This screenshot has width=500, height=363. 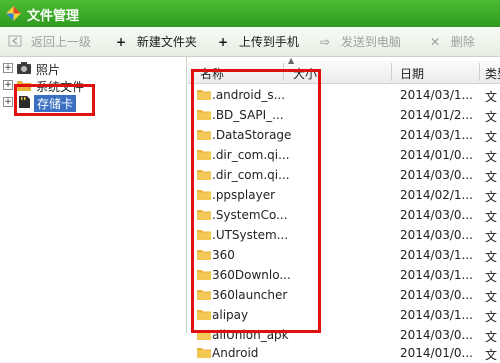 I want to click on upload-label: 上传到手机, so click(x=268, y=42).